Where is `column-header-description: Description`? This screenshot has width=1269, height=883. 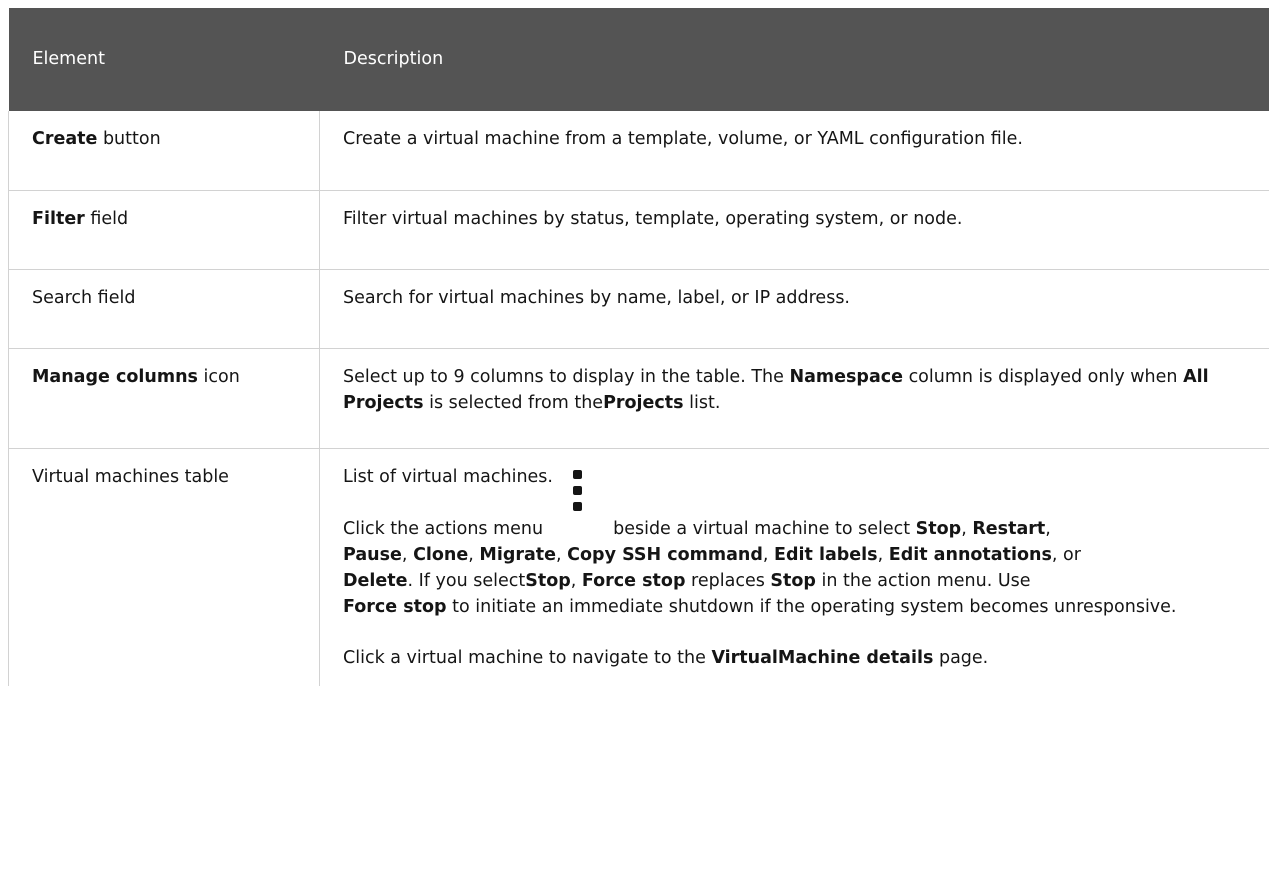 column-header-description: Description is located at coordinates (794, 59).